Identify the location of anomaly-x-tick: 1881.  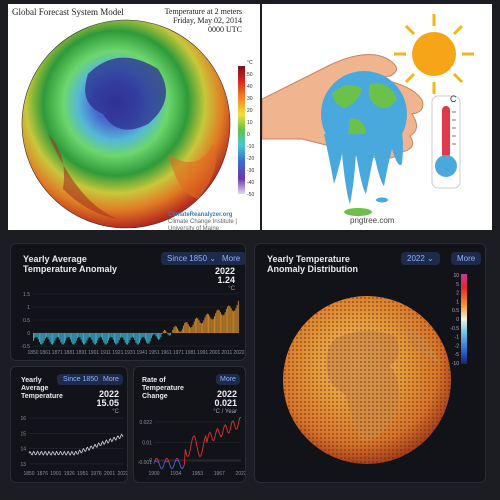
(69, 353).